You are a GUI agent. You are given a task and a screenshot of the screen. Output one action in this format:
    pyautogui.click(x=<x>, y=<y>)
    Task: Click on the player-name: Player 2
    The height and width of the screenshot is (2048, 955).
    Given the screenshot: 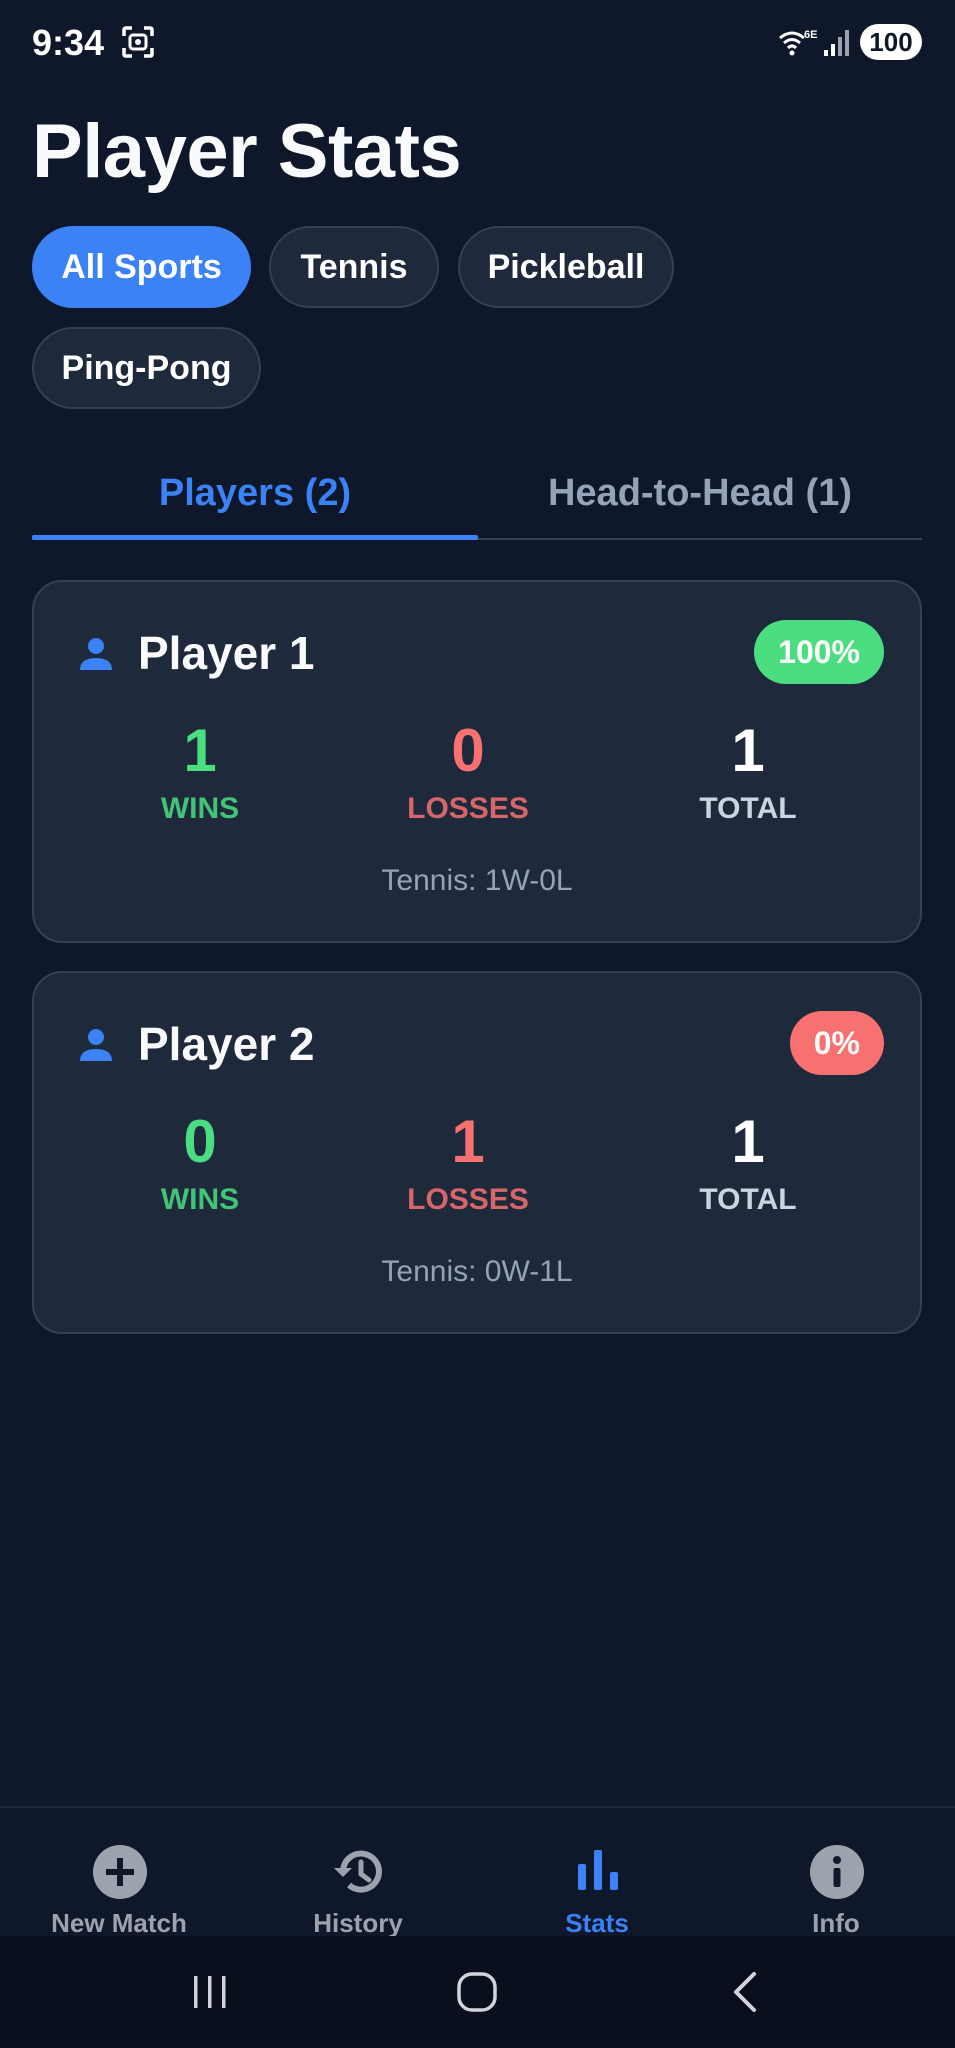 What is the action you would take?
    pyautogui.click(x=226, y=1044)
    